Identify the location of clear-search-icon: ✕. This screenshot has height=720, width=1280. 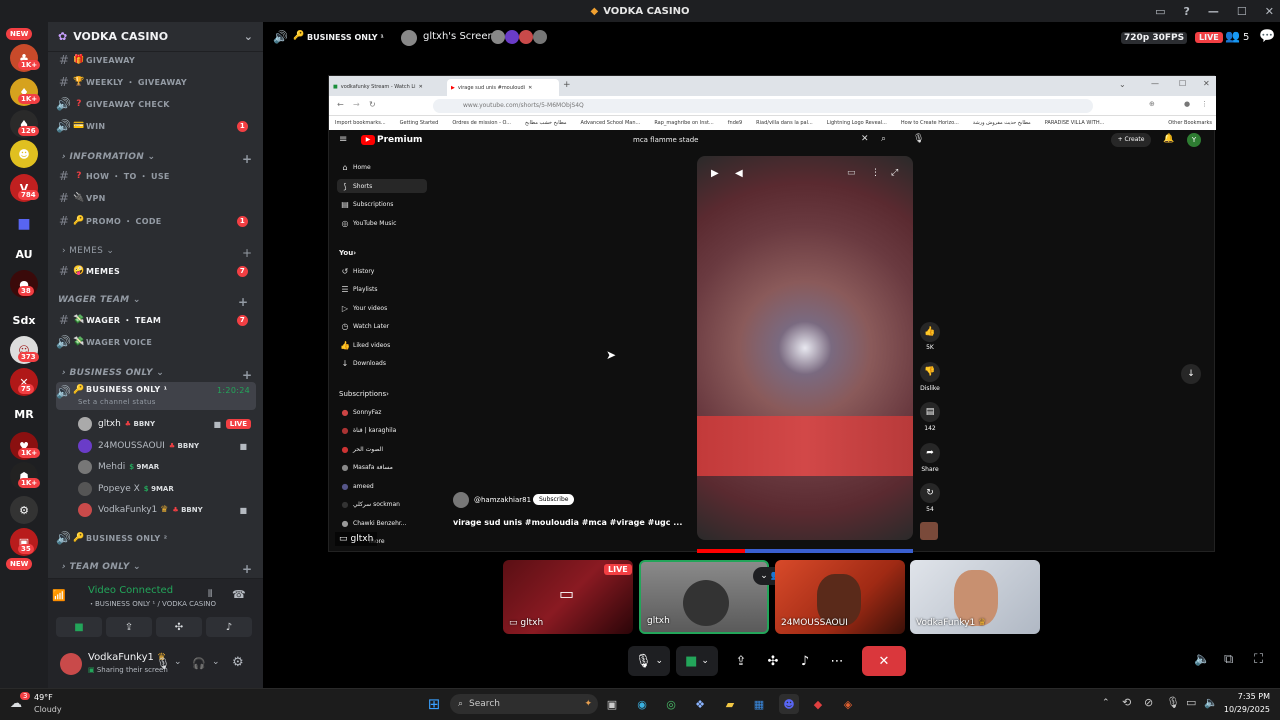
(865, 139).